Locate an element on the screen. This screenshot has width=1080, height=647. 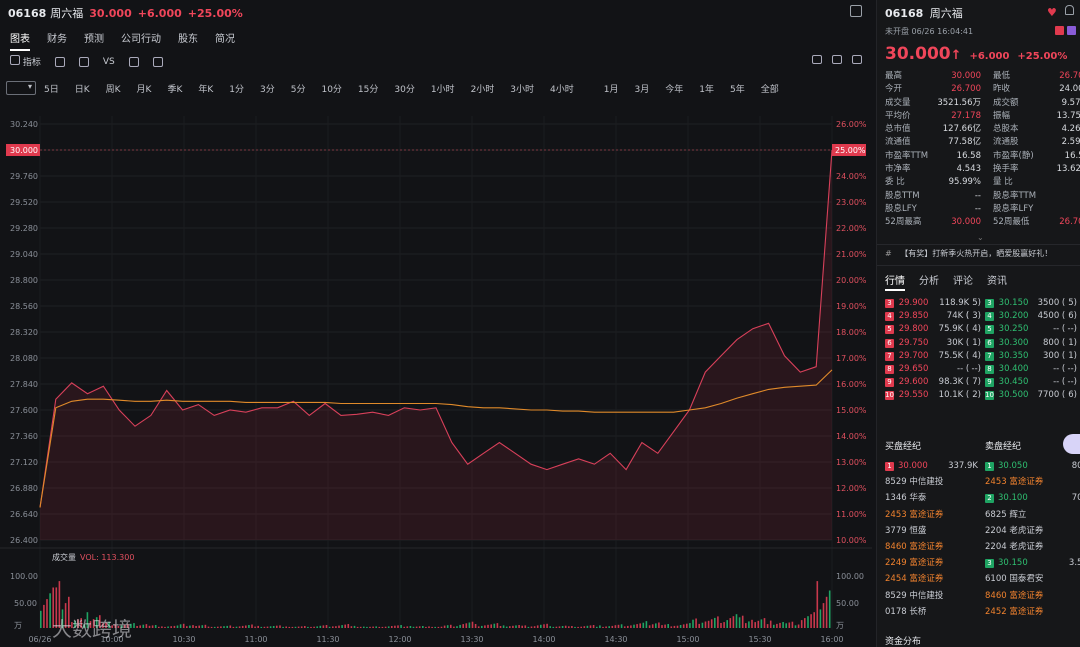
volume-tick: 100.00 is located at coordinates (24, 576).